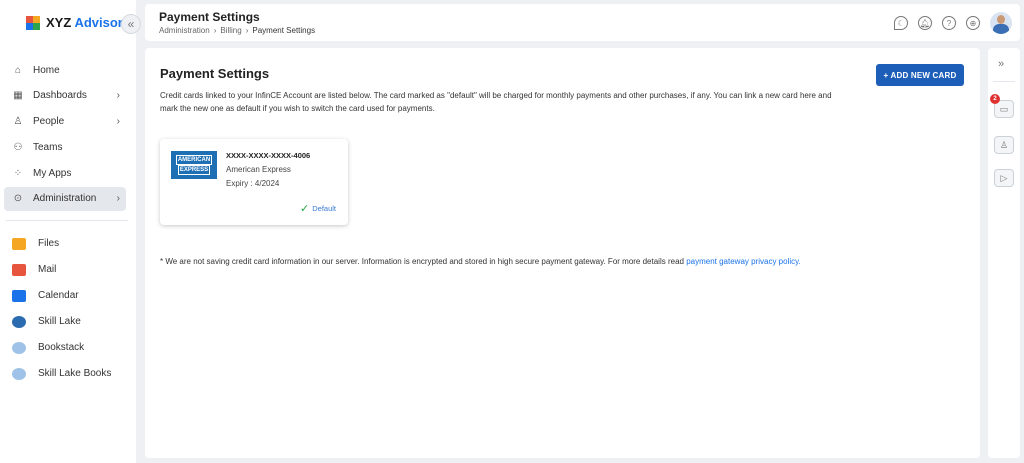 This screenshot has width=1024, height=463. What do you see at coordinates (209, 17) in the screenshot?
I see `header-title: Payment Settings` at bounding box center [209, 17].